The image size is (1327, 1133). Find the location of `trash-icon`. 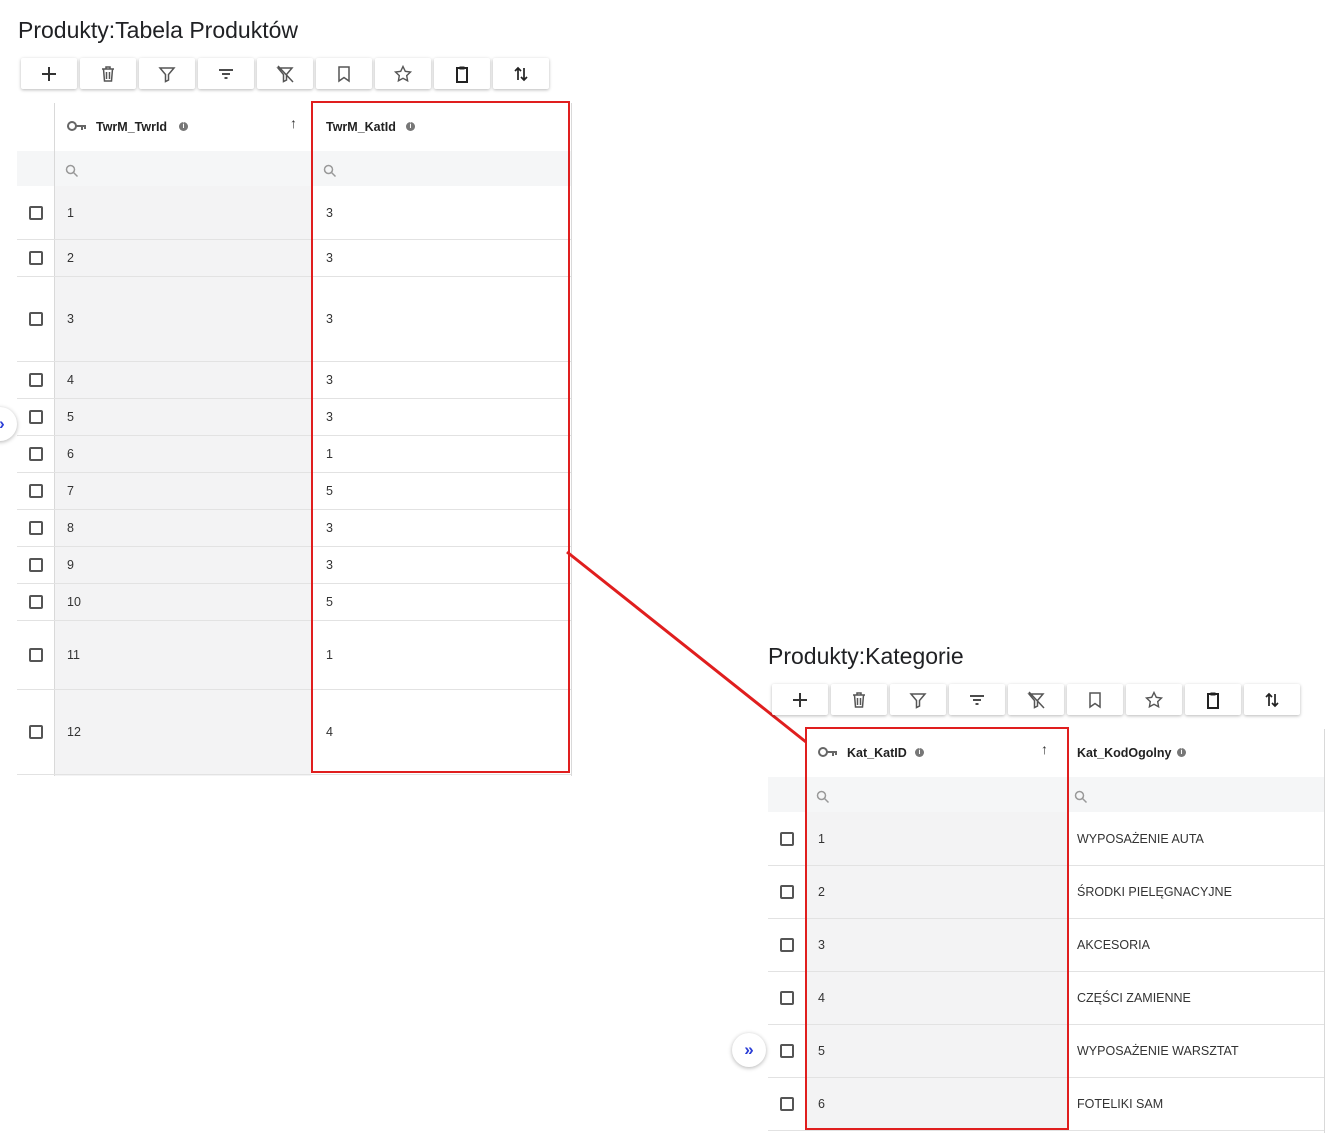

trash-icon is located at coordinates (859, 699).